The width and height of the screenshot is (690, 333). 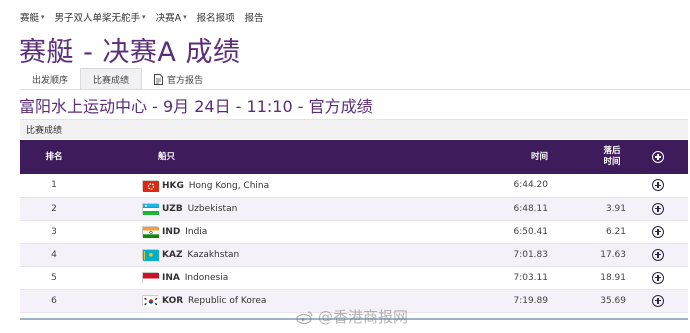 I want to click on header-time: 时间, so click(x=493, y=157).